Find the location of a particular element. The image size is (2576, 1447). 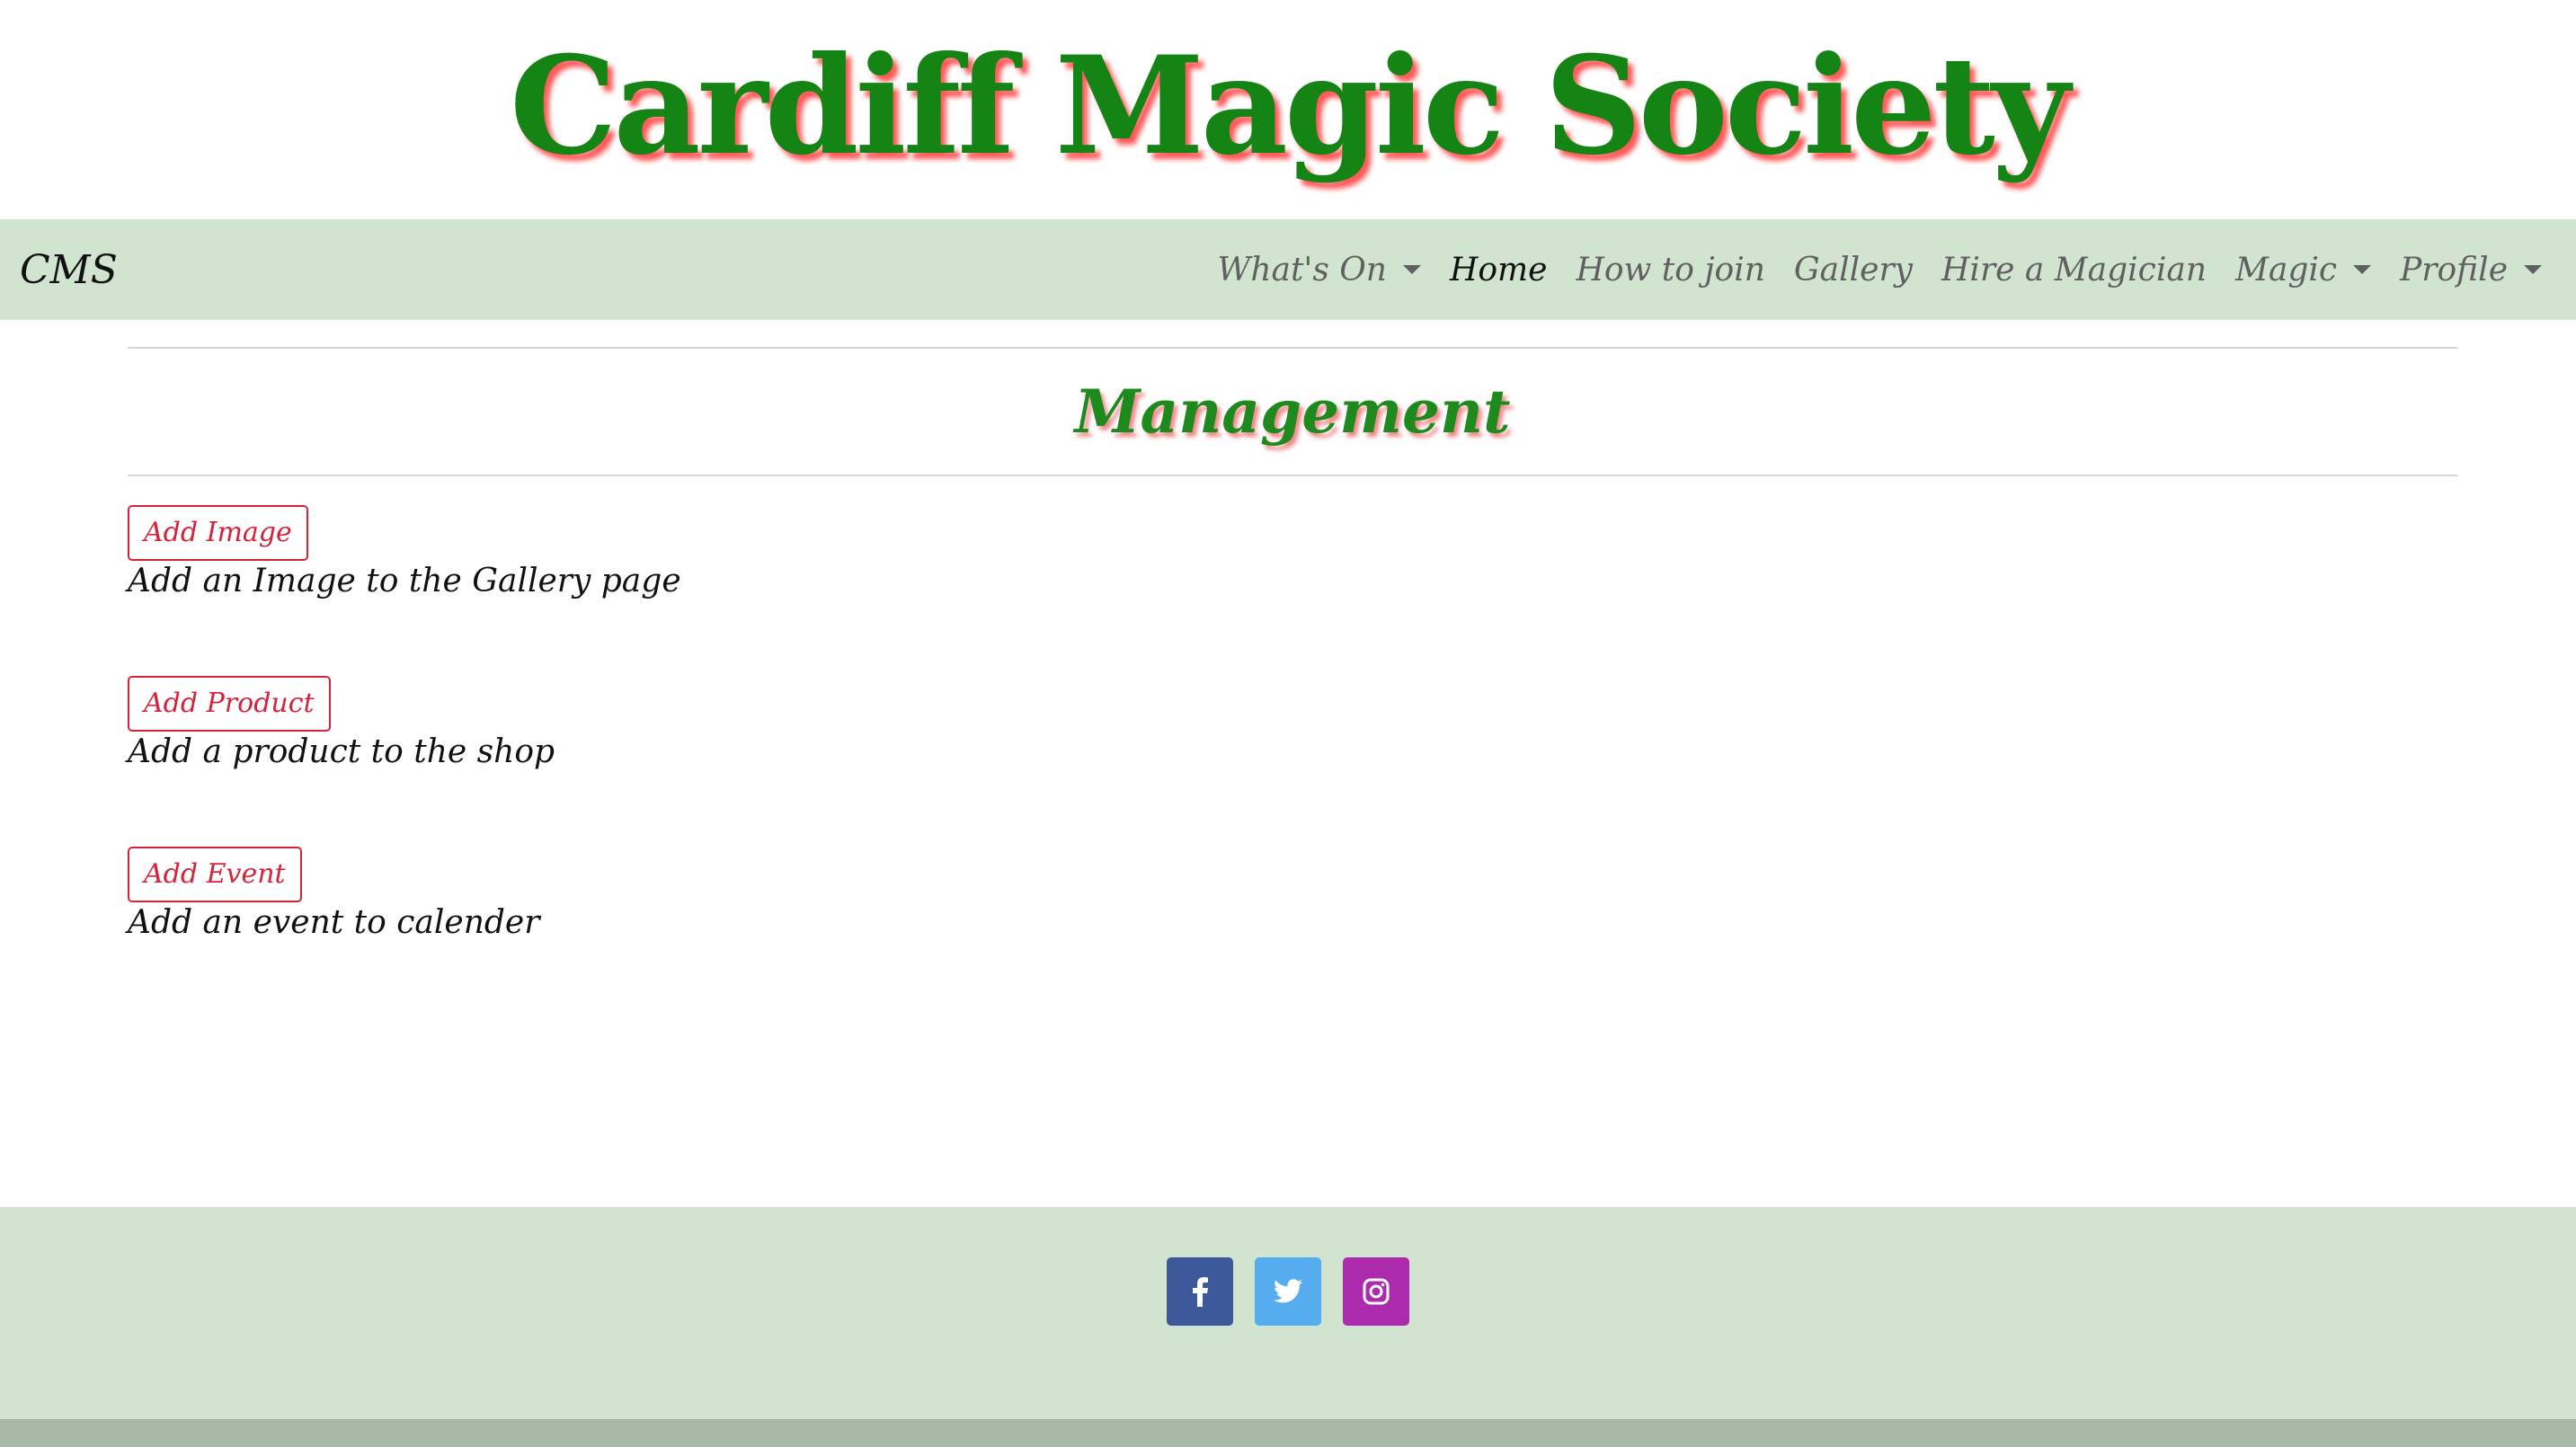

nav-item-how-to-join: How to join is located at coordinates (1670, 270).